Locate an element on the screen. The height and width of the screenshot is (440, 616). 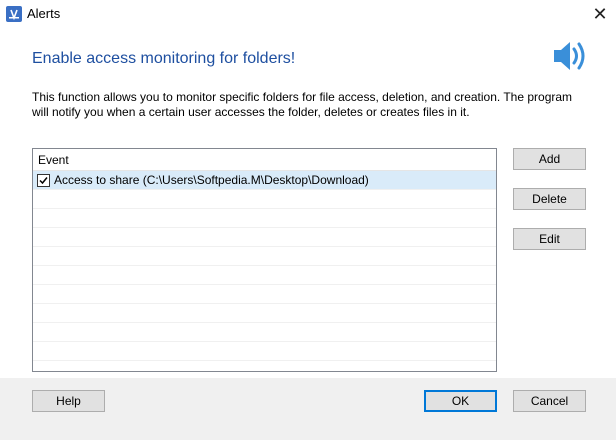
ok-button: OK is located at coordinates (460, 401).